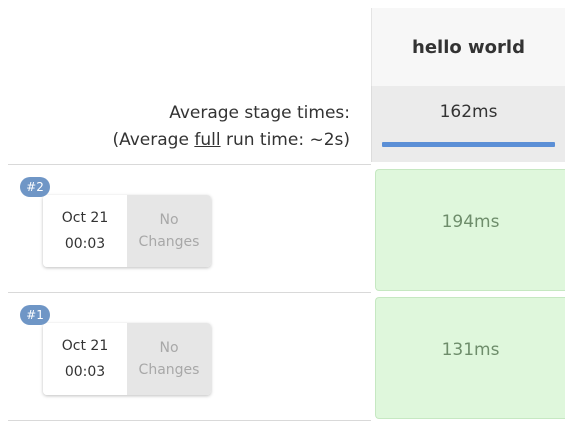 This screenshot has width=565, height=425. I want to click on build-number-badge: #2, so click(35, 187).